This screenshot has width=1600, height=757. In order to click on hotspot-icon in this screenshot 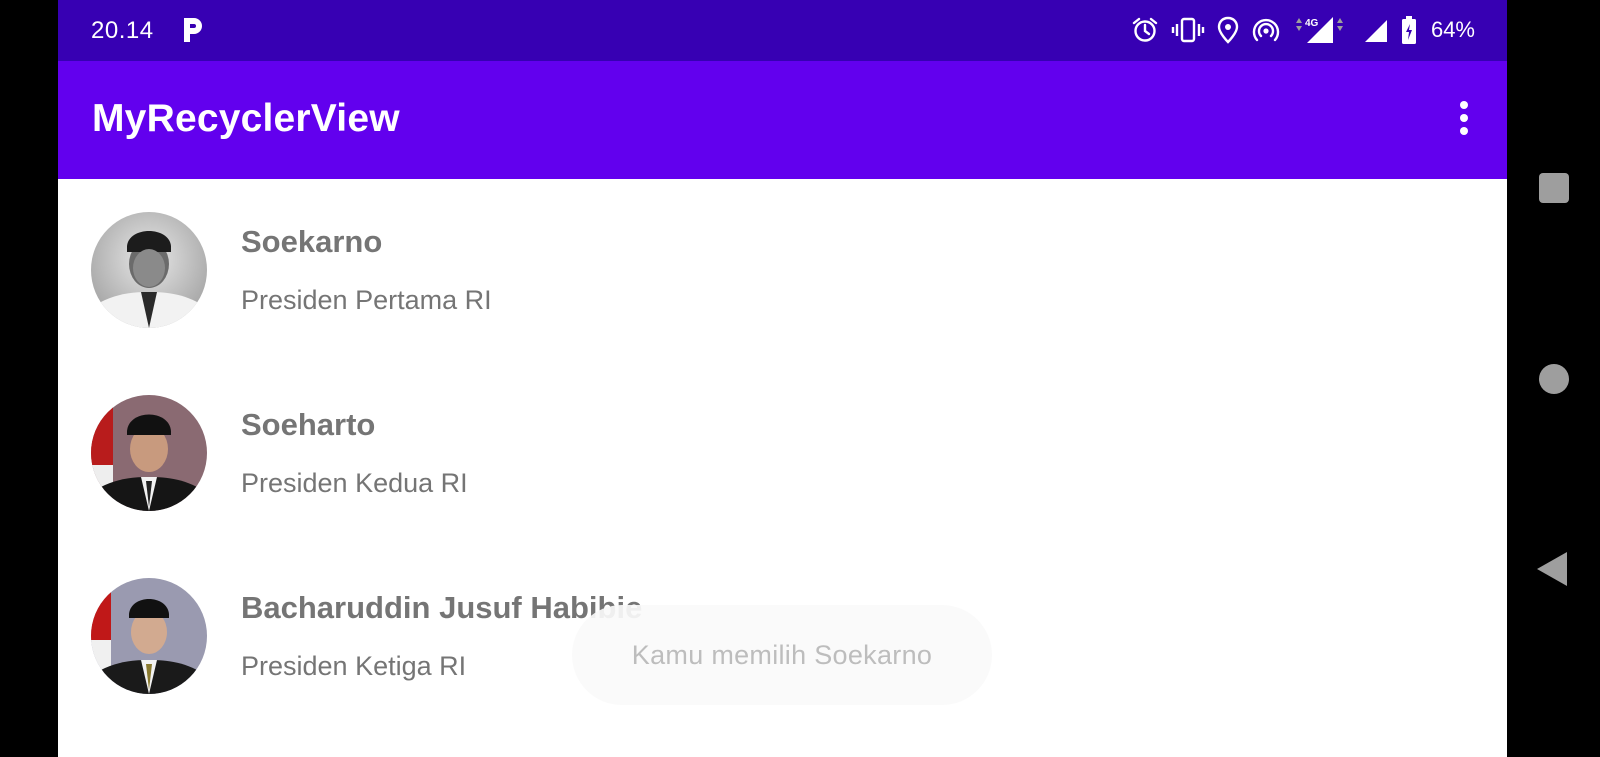, I will do `click(1266, 30)`.